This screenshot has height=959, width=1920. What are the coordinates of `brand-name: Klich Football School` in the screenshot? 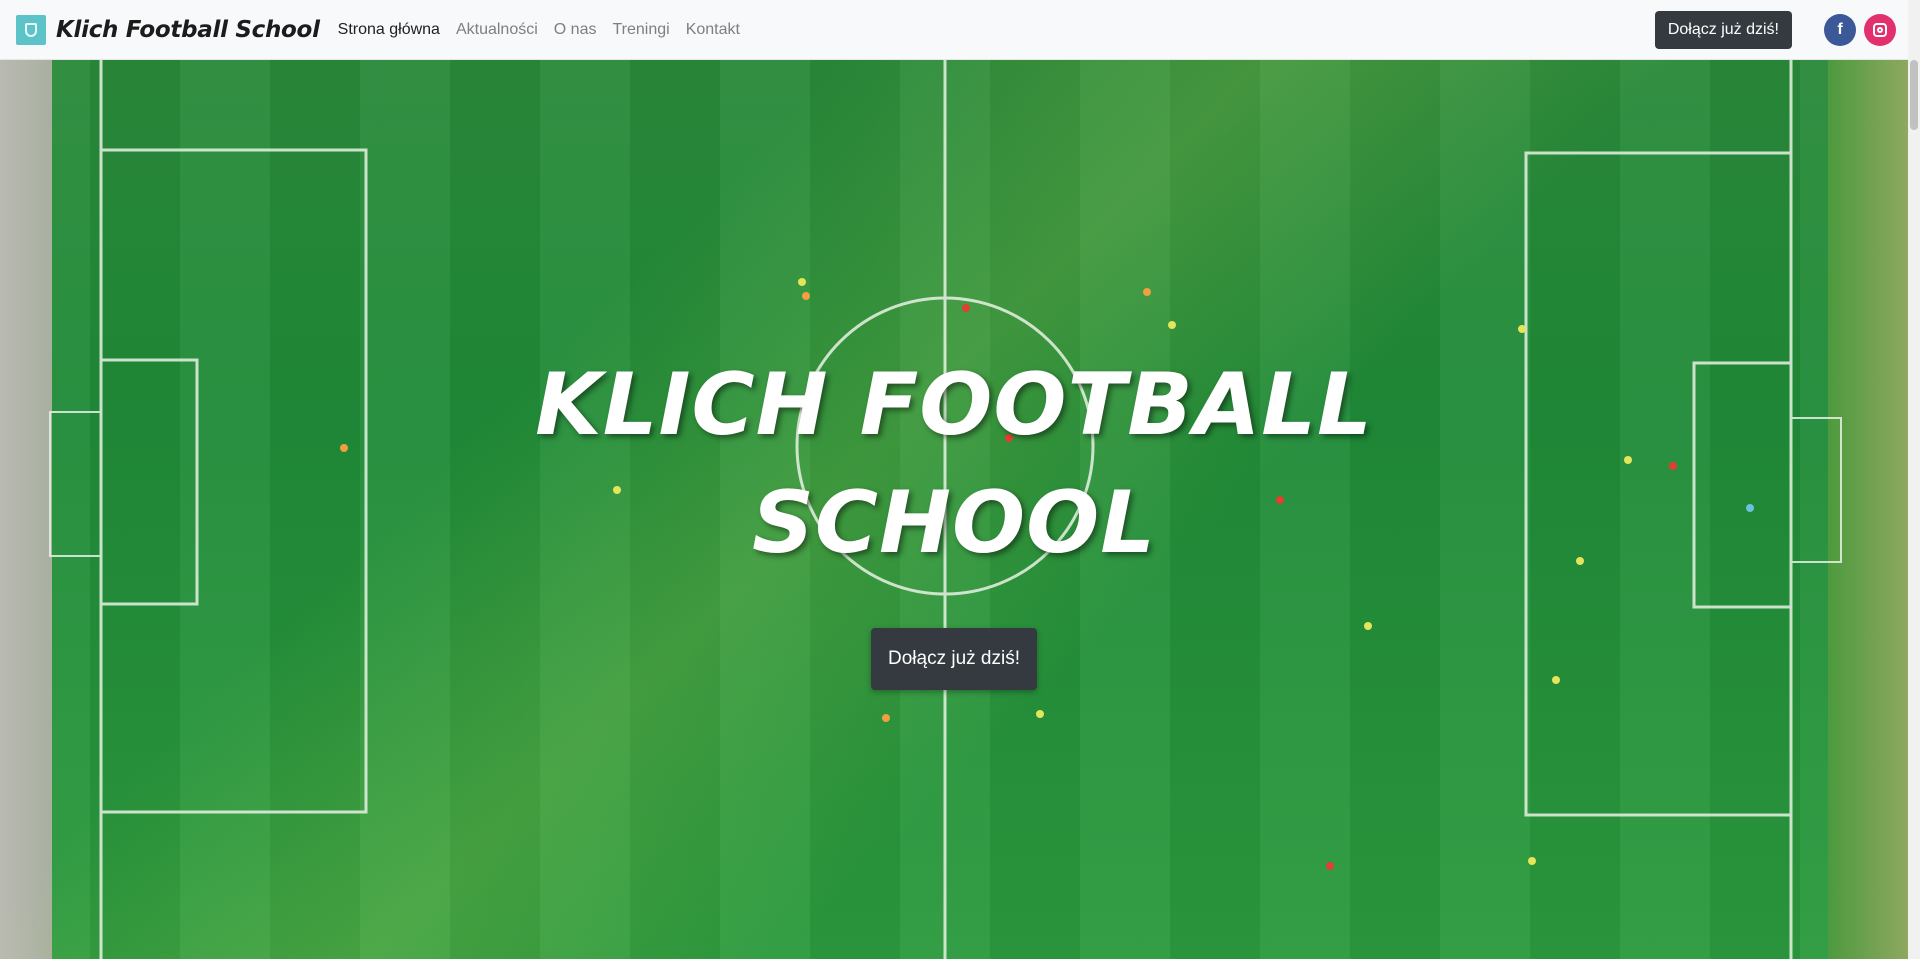 It's located at (188, 29).